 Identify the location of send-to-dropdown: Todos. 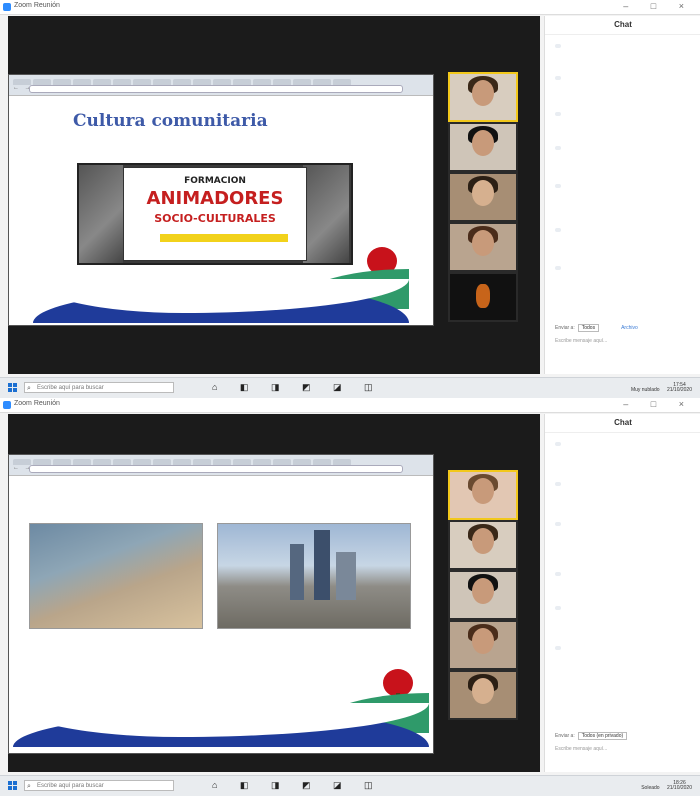
(588, 328).